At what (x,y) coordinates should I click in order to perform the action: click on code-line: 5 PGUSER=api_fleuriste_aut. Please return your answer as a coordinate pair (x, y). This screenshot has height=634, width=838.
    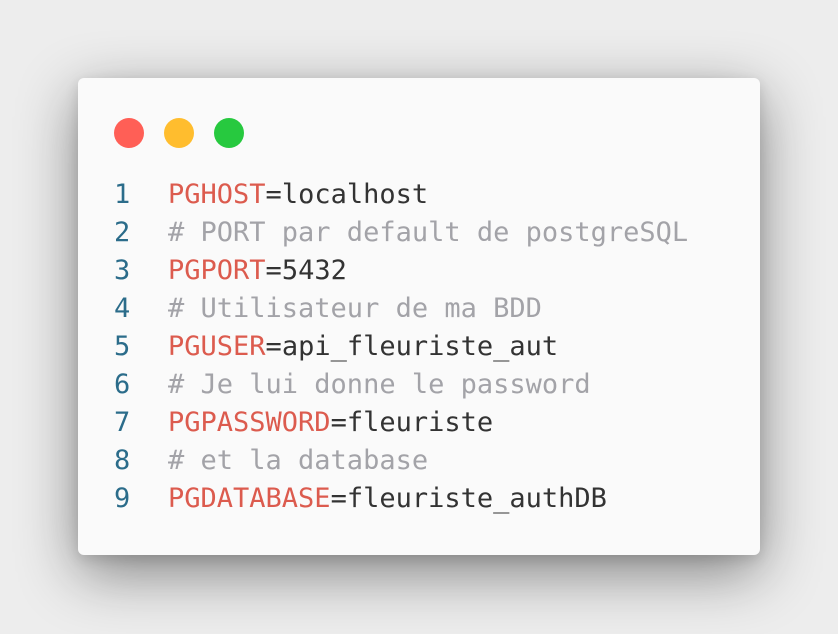
    Looking at the image, I should click on (427, 347).